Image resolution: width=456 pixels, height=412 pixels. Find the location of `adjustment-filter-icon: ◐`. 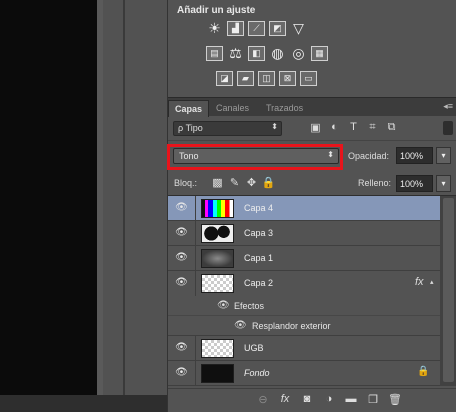

adjustment-filter-icon: ◐ is located at coordinates (334, 127).